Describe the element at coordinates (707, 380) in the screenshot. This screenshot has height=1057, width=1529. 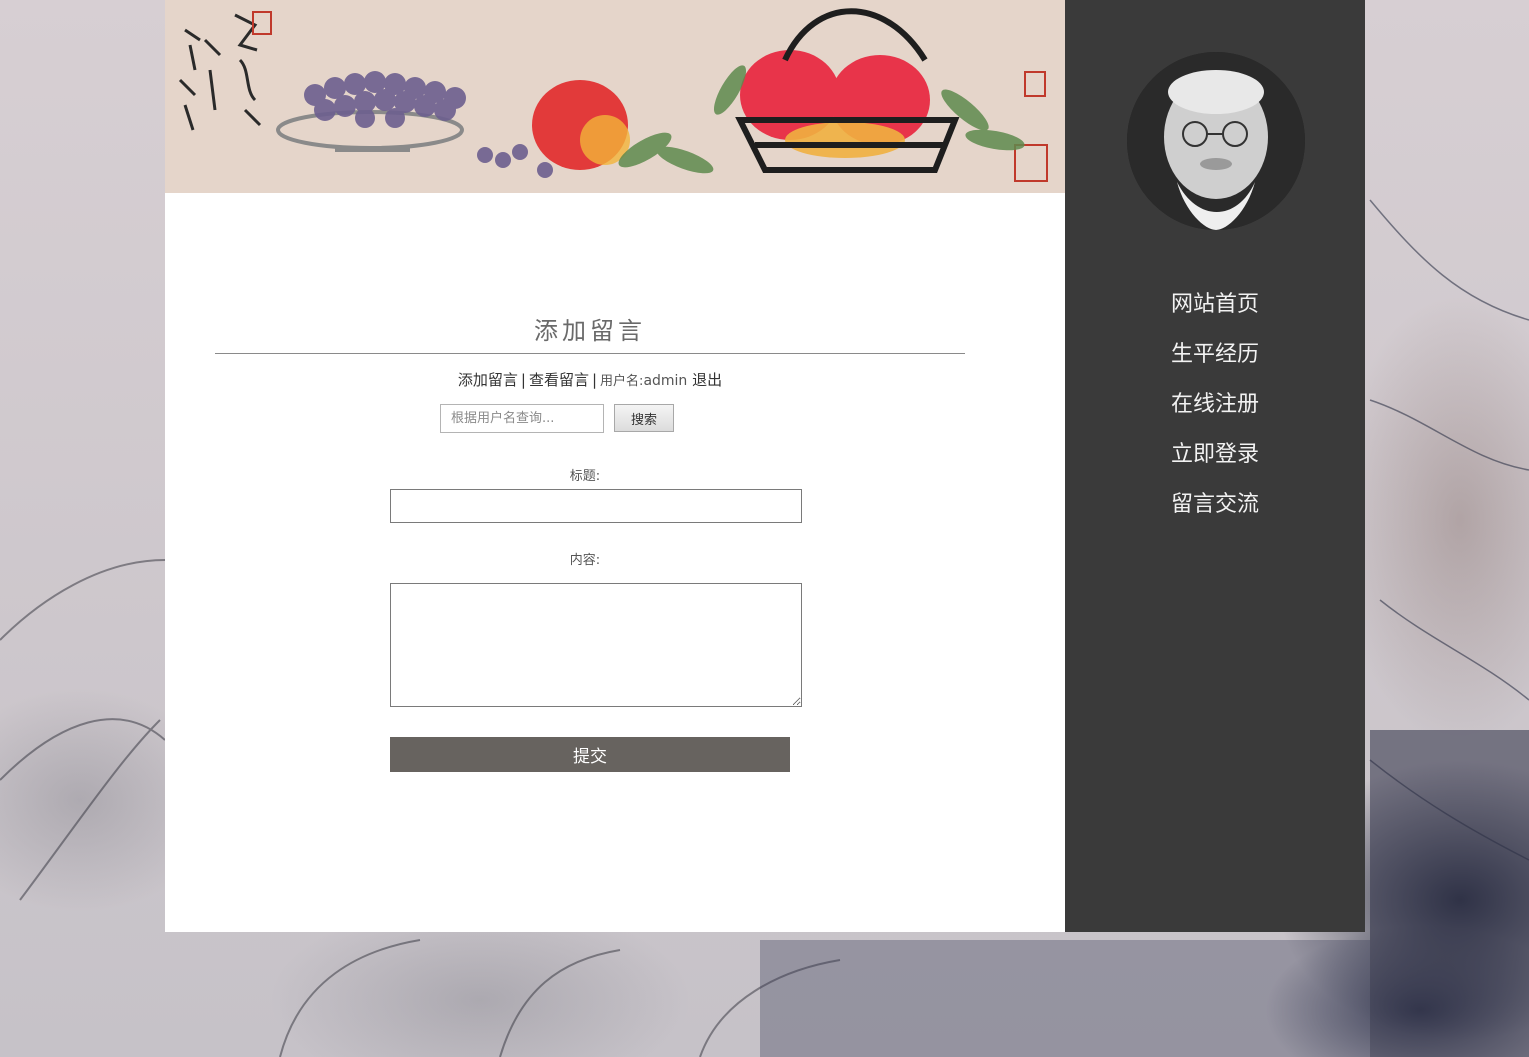
I see `logout-link: 退出` at that location.